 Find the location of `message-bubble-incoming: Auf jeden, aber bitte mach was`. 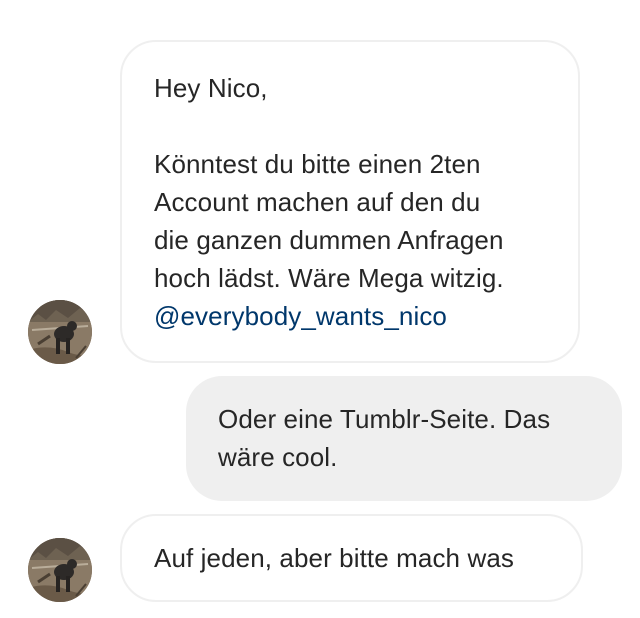

message-bubble-incoming: Auf jeden, aber bitte mach was is located at coordinates (351, 558).